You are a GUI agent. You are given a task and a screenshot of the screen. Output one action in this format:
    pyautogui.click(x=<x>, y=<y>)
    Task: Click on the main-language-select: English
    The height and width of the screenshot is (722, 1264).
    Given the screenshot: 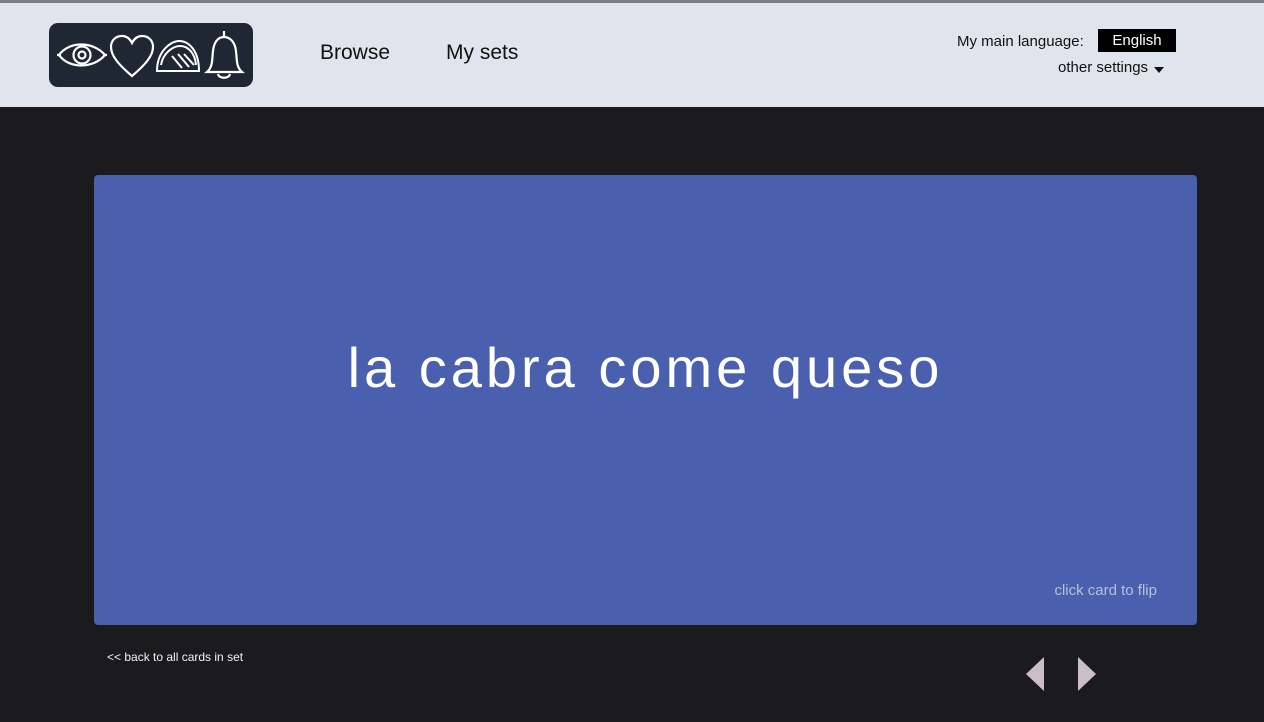 What is the action you would take?
    pyautogui.click(x=1137, y=40)
    